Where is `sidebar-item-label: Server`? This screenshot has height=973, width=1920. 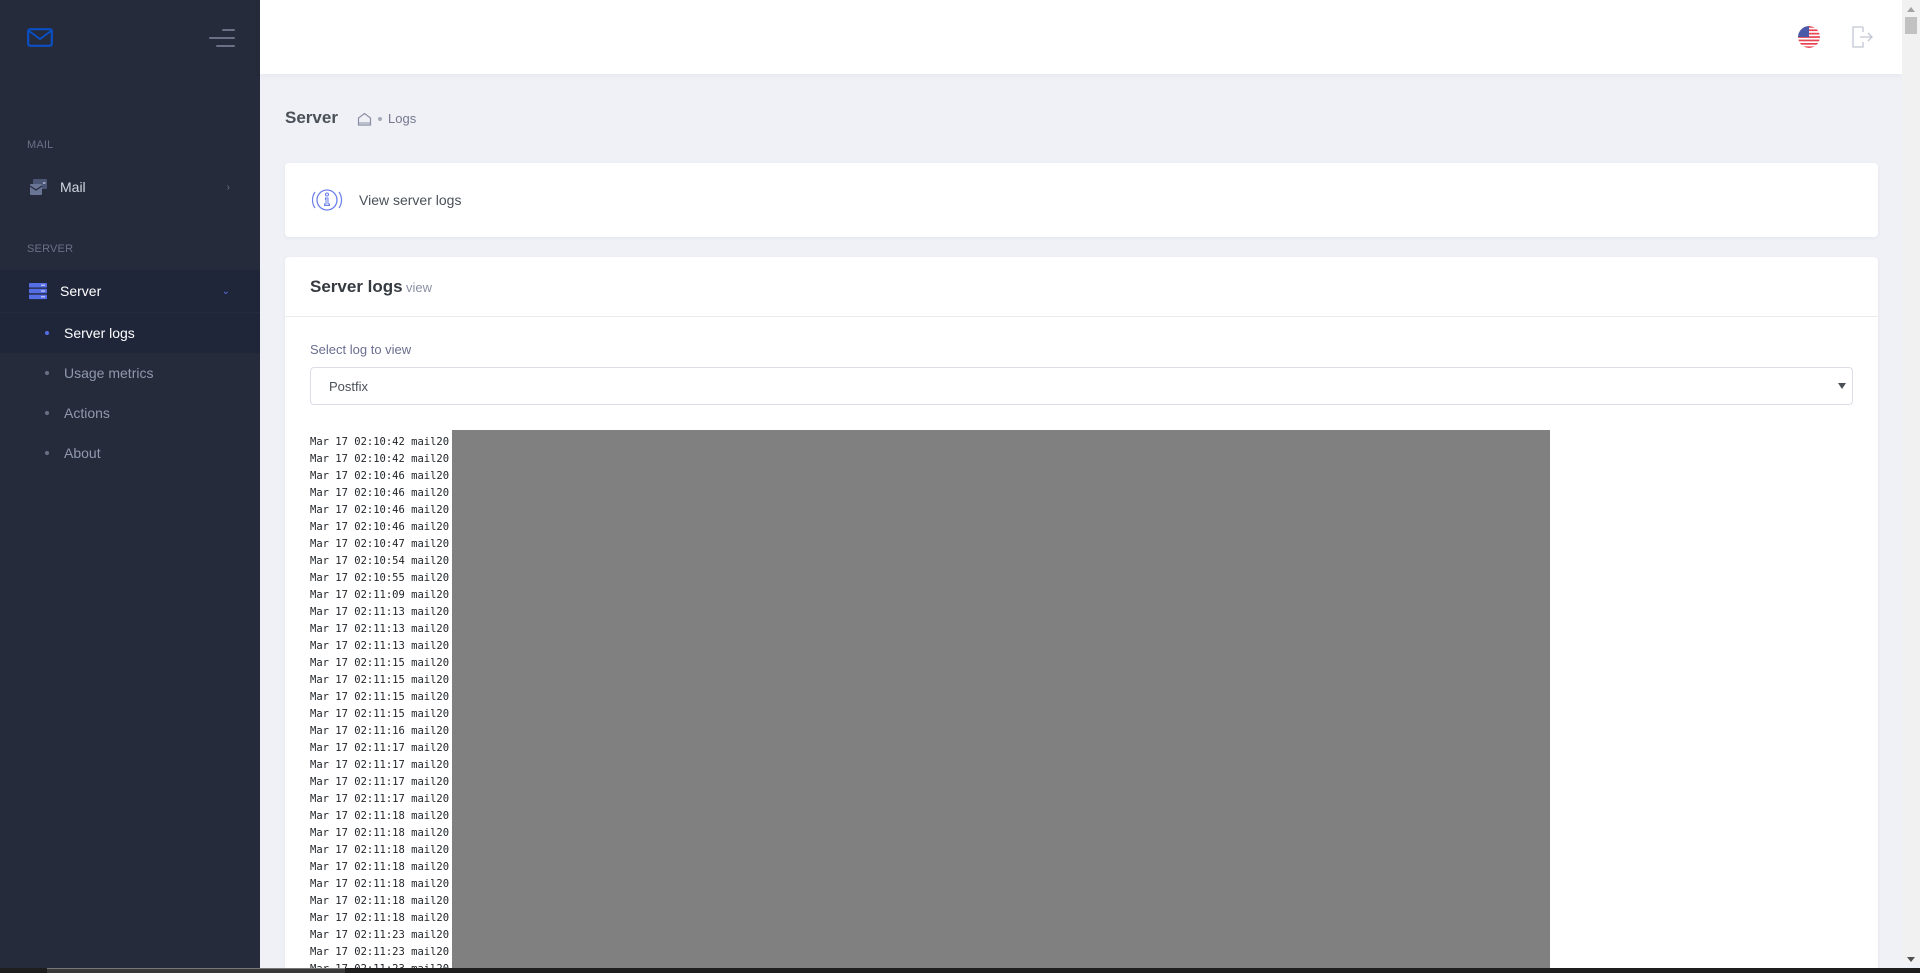 sidebar-item-label: Server is located at coordinates (81, 291).